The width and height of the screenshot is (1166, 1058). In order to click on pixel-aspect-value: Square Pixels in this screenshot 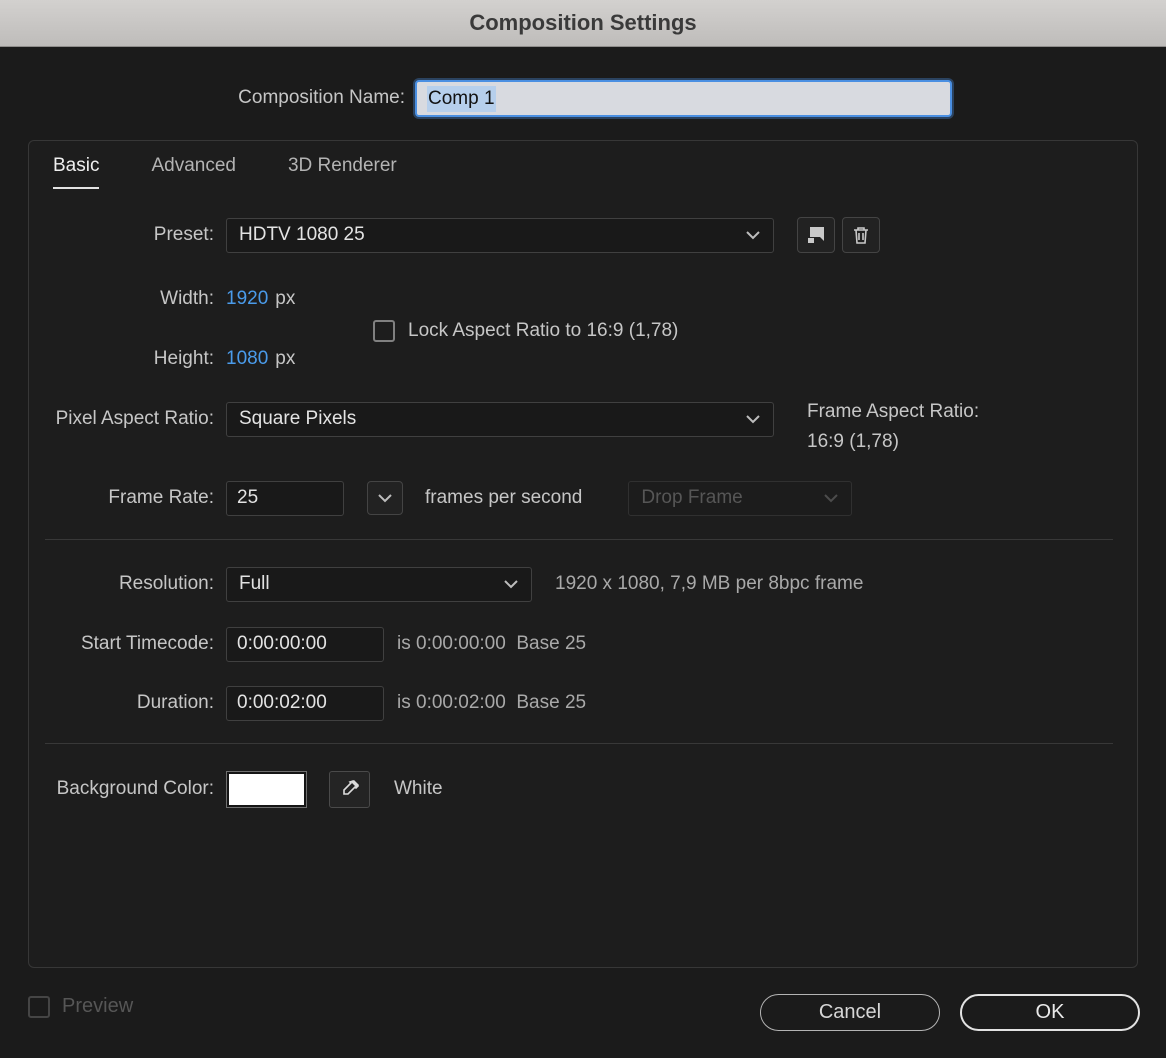, I will do `click(298, 418)`.